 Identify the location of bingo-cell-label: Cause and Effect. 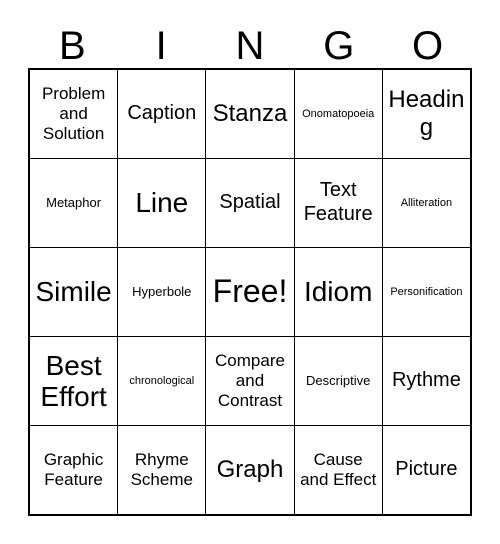
(338, 469).